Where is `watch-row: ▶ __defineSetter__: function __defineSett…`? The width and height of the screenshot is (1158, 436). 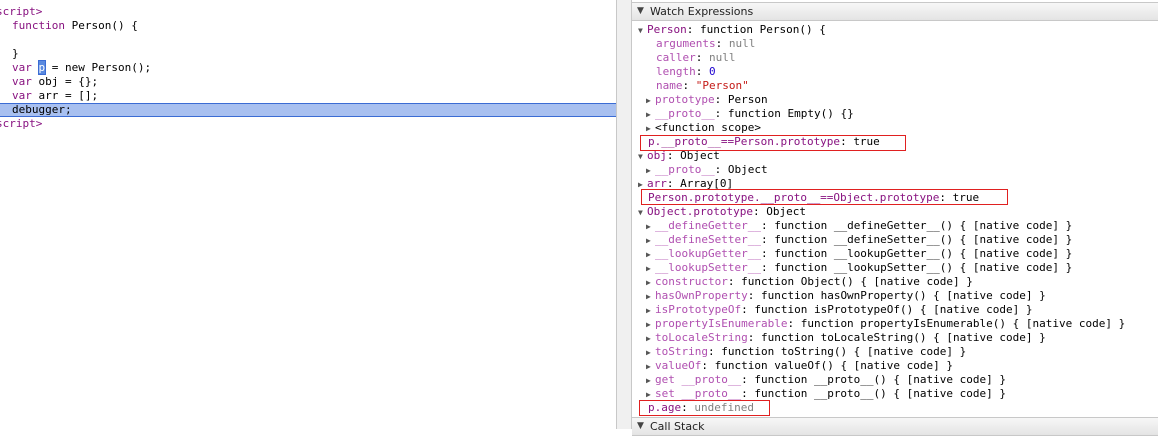
watch-row: ▶ __defineSetter__: function __defineSett… is located at coordinates (859, 240).